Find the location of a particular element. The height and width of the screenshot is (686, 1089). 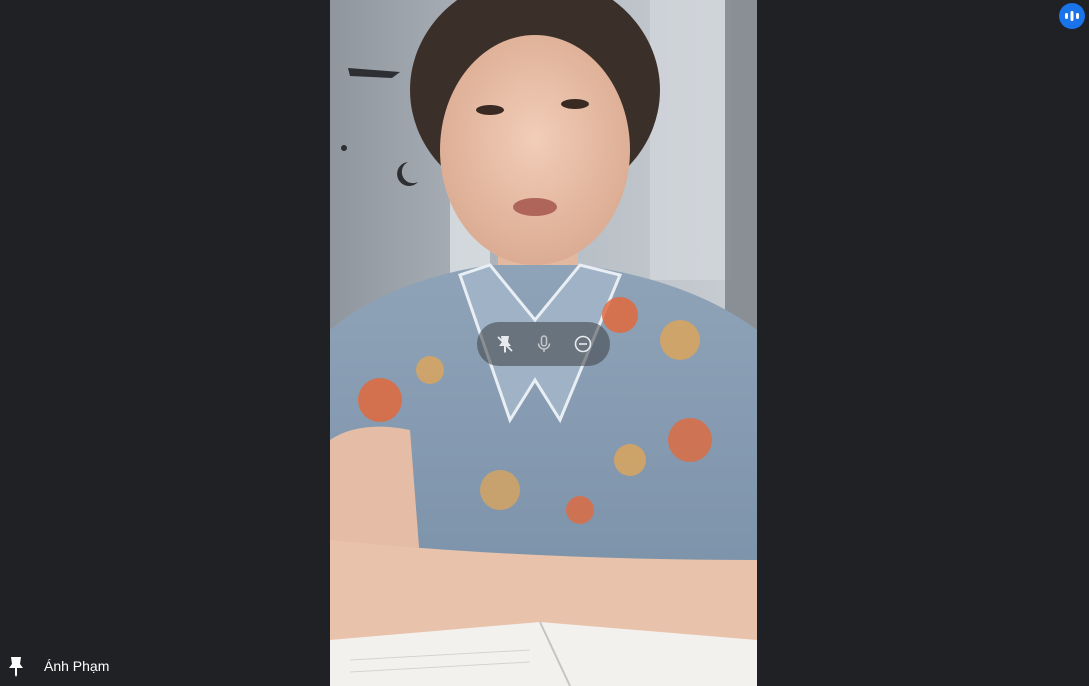

pin-icon is located at coordinates (16, 667).